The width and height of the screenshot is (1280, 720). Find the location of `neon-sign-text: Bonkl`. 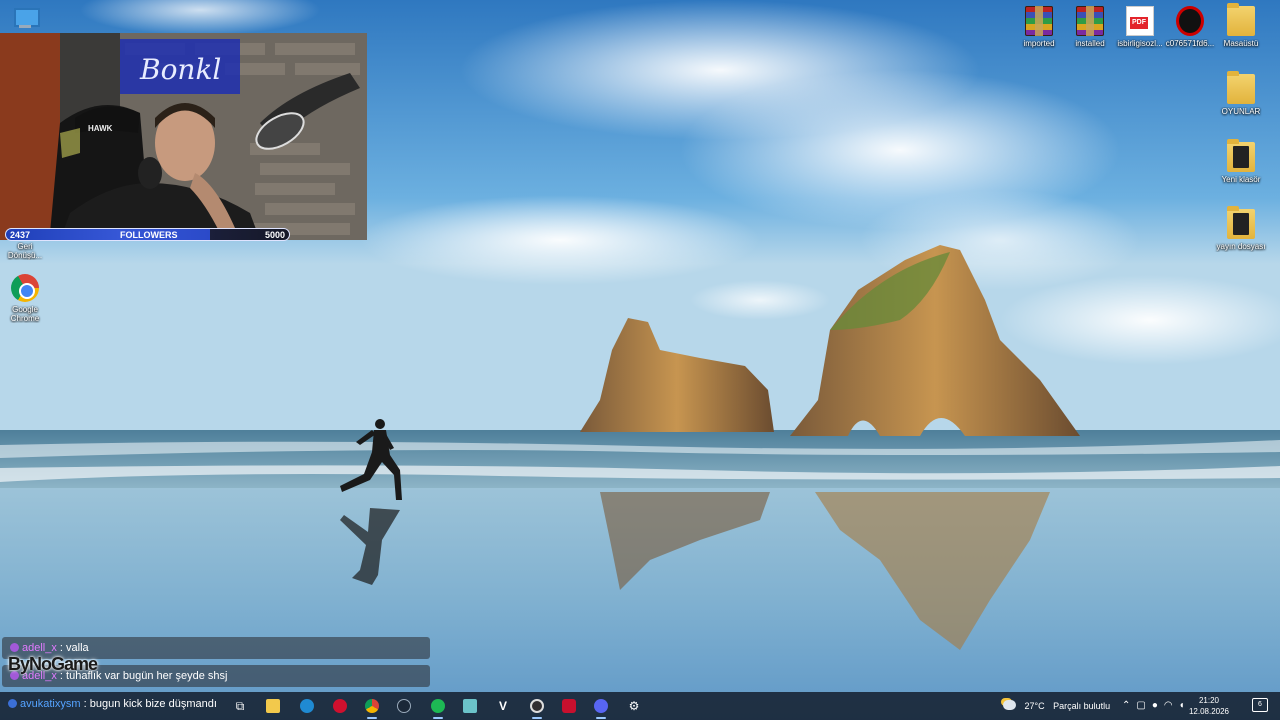

neon-sign-text: Bonkl is located at coordinates (180, 69).